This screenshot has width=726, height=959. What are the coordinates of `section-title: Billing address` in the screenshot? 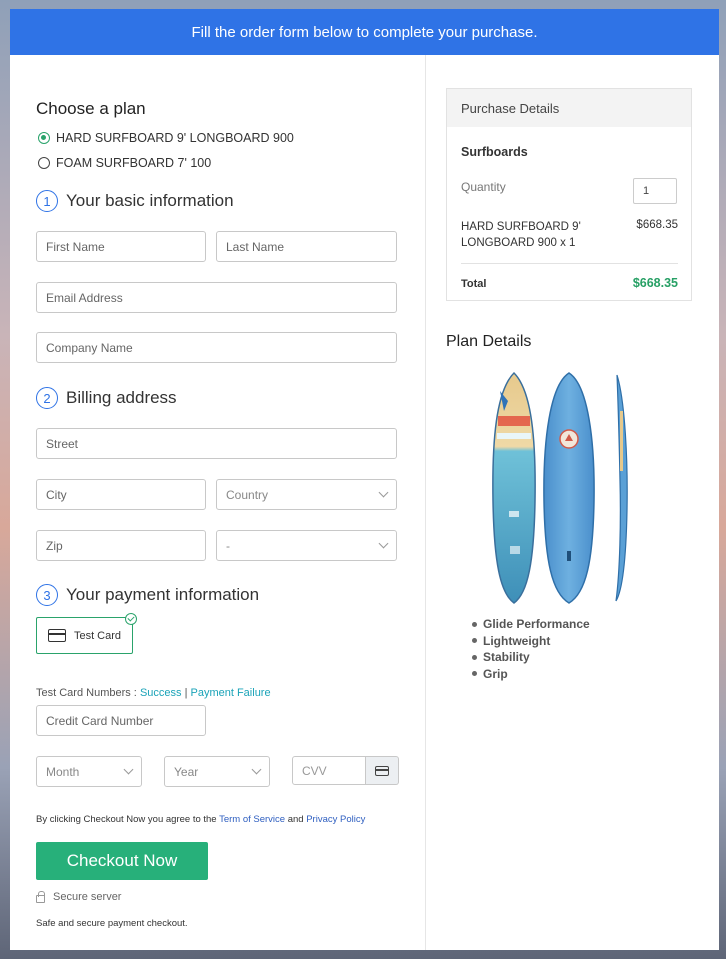 It's located at (121, 397).